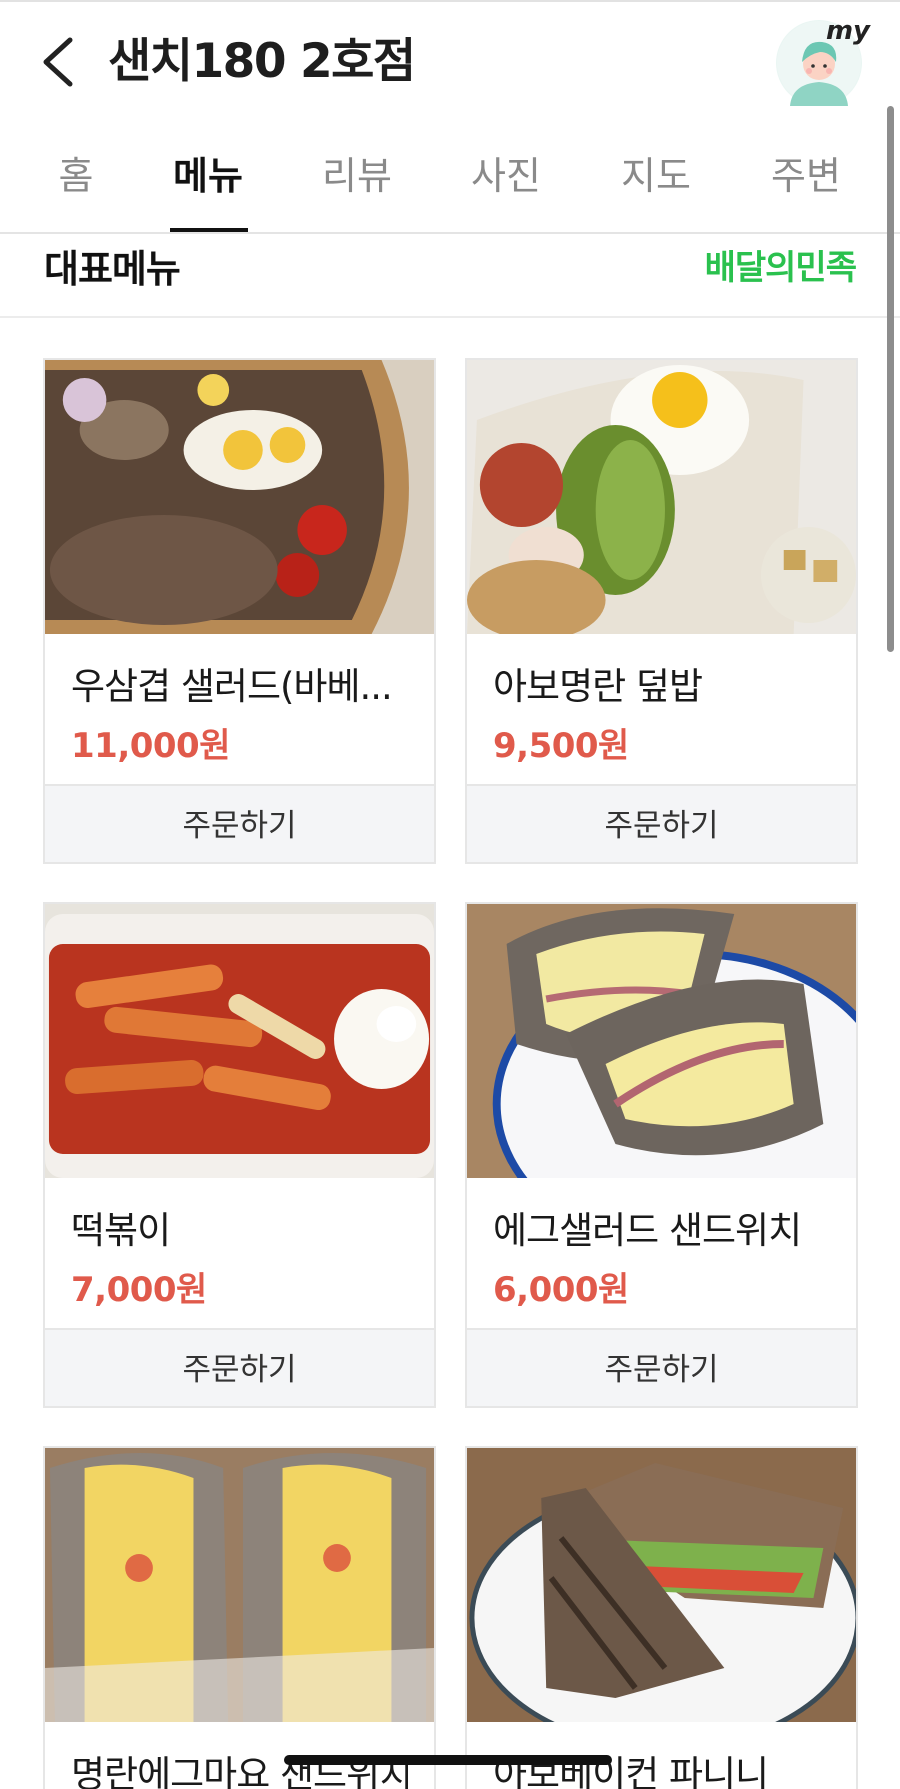 The width and height of the screenshot is (900, 1789). I want to click on tab-nearby: 주변, so click(806, 179).